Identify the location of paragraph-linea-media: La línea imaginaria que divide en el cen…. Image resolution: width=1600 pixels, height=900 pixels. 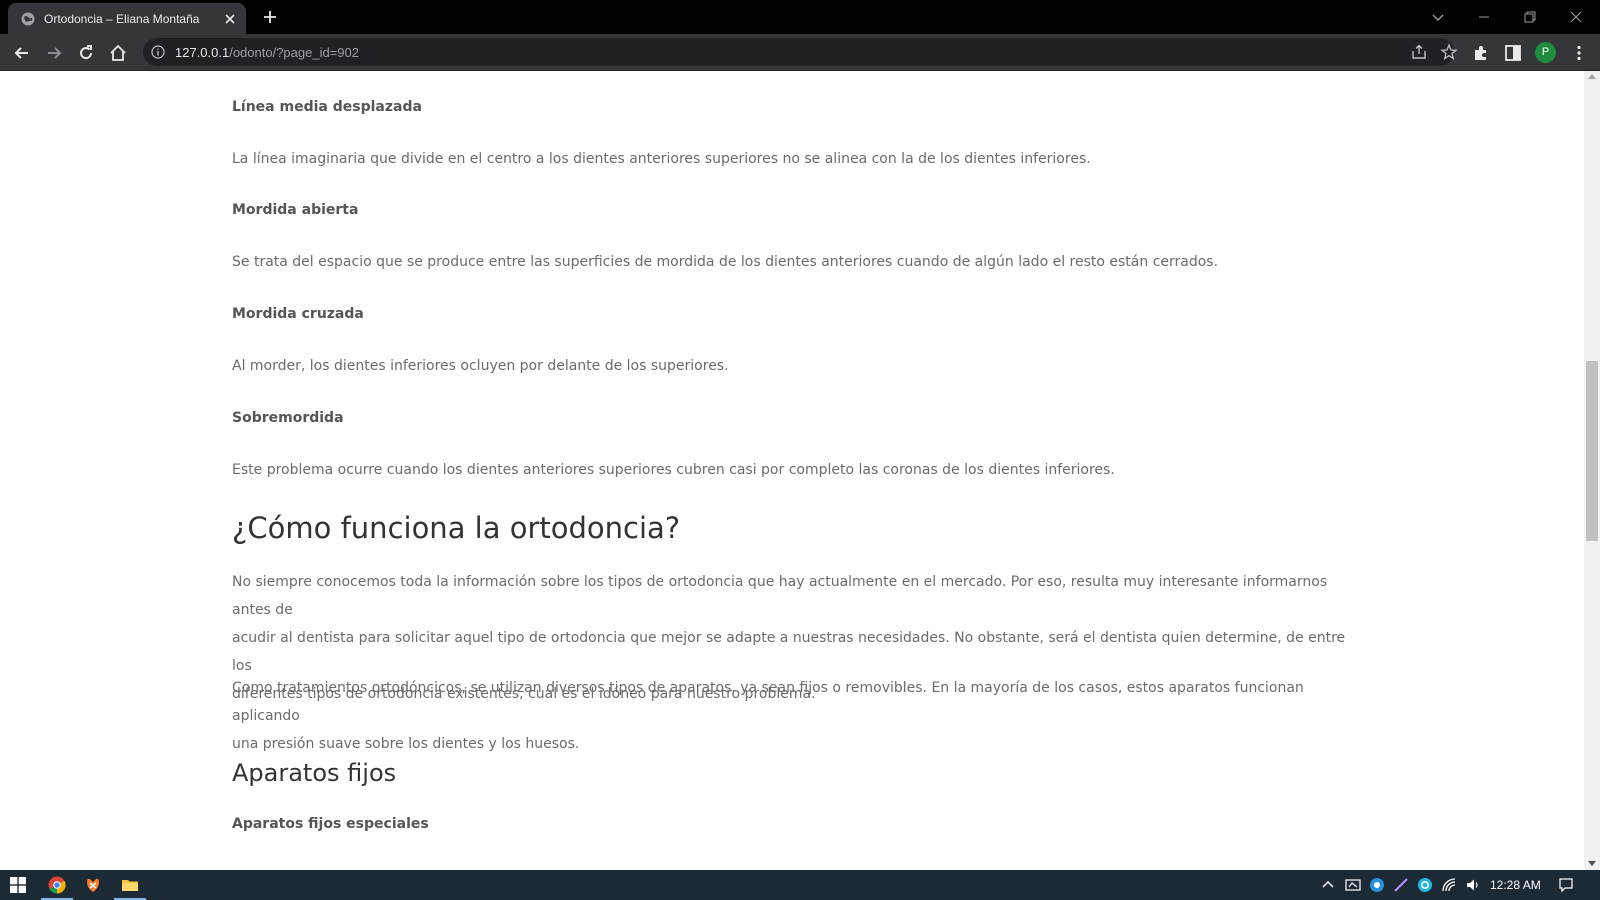
(661, 159).